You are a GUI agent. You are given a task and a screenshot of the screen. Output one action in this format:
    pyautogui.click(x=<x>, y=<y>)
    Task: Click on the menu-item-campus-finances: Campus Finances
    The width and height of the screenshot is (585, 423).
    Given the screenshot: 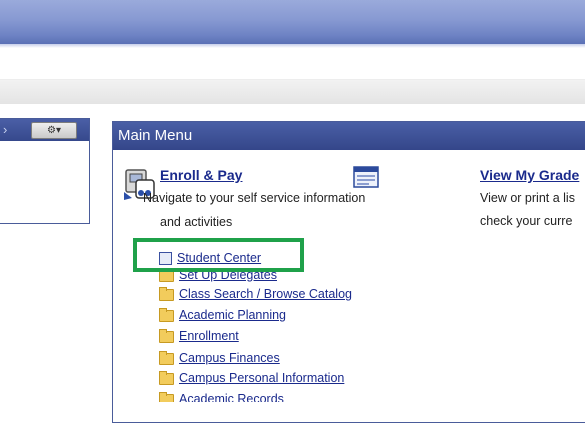 What is the action you would take?
    pyautogui.click(x=219, y=358)
    